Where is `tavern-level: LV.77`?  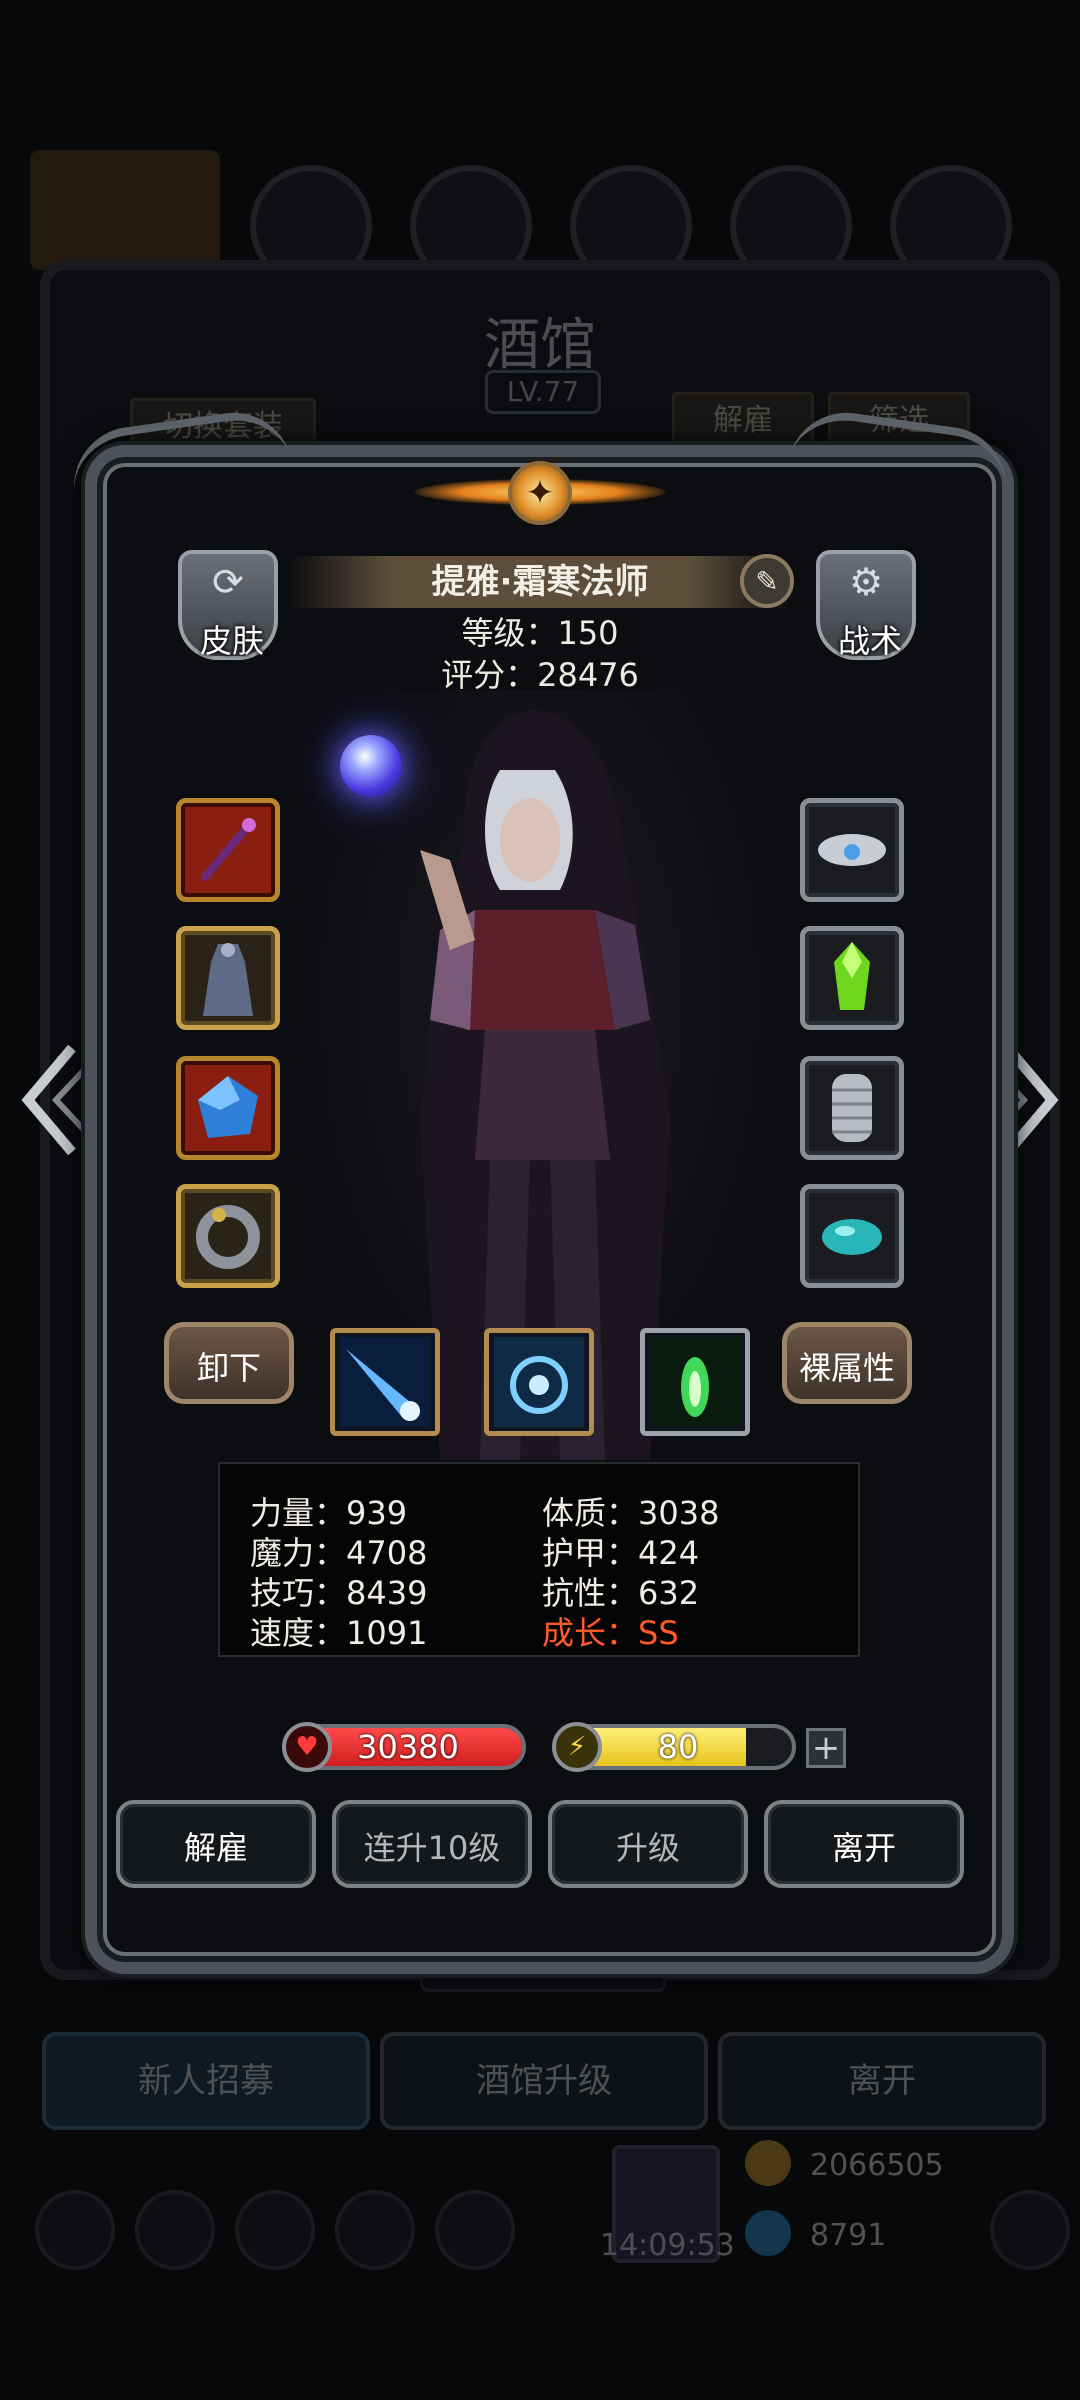 tavern-level: LV.77 is located at coordinates (543, 392).